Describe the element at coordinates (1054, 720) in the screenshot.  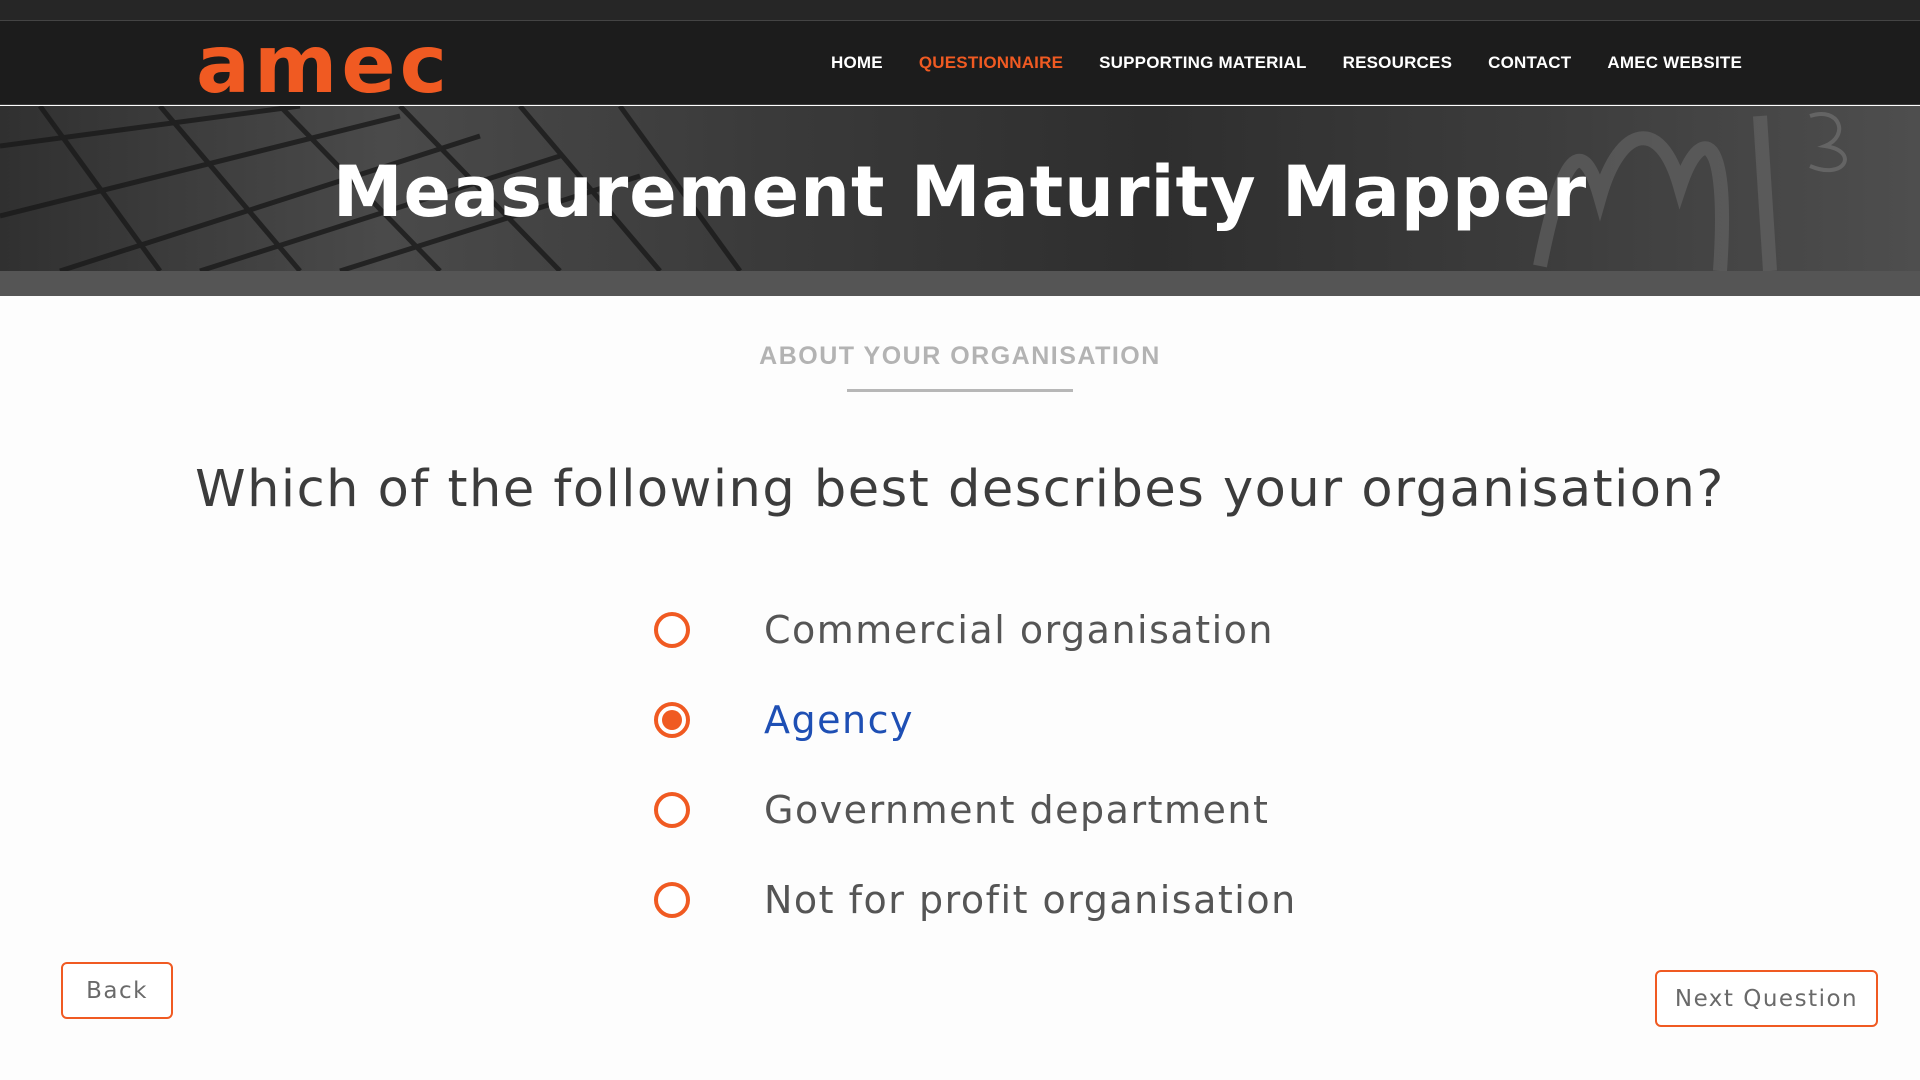
I see `option-agency: Agency` at that location.